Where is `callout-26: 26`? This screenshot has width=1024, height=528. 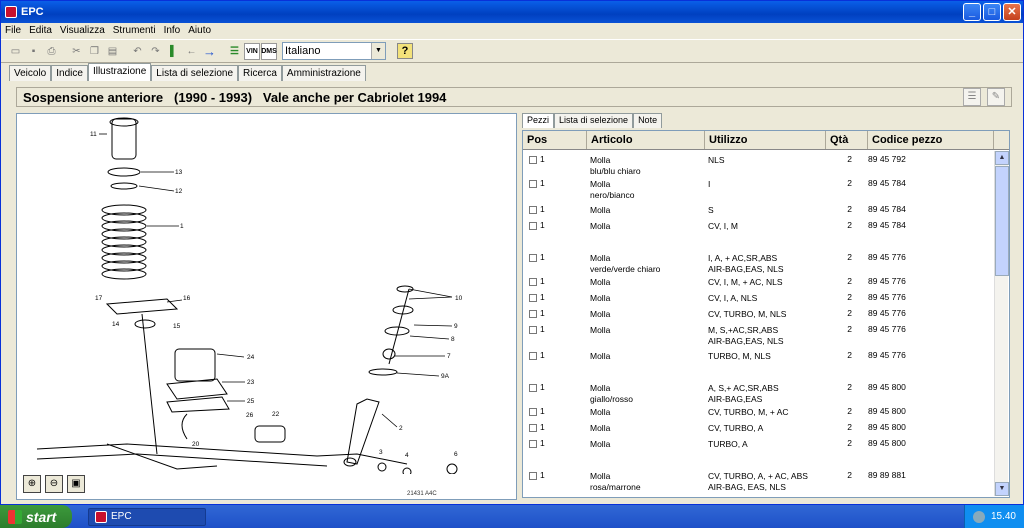 callout-26: 26 is located at coordinates (250, 415).